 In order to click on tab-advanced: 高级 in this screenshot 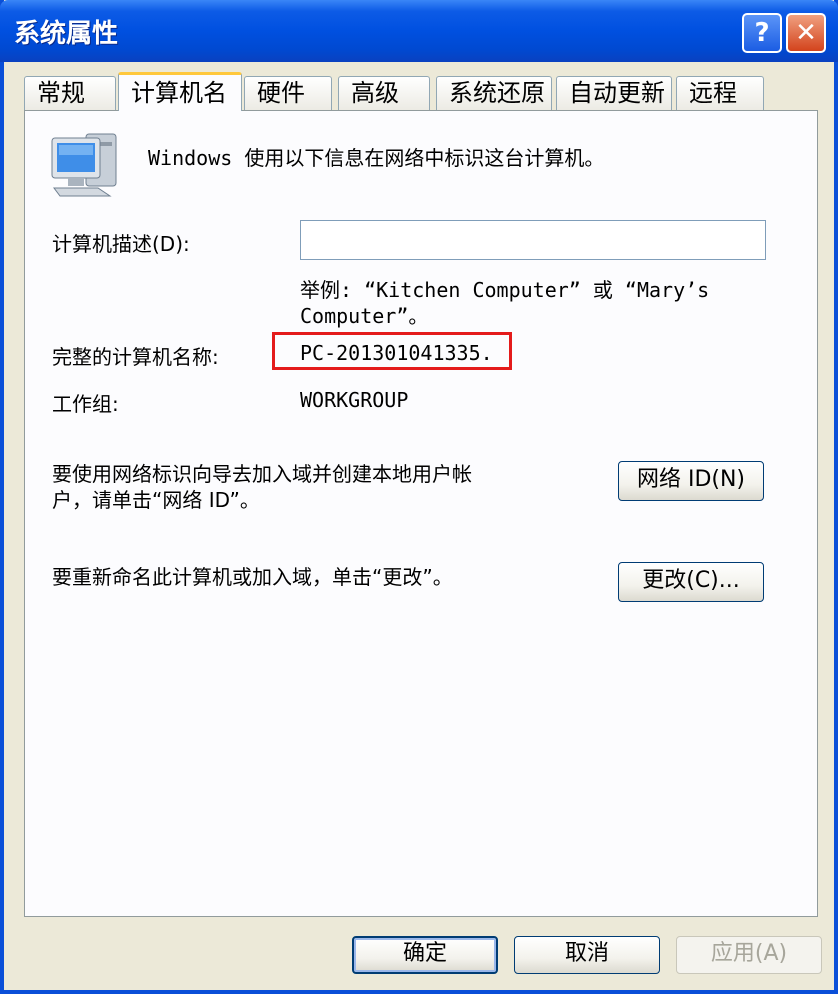, I will do `click(384, 93)`.